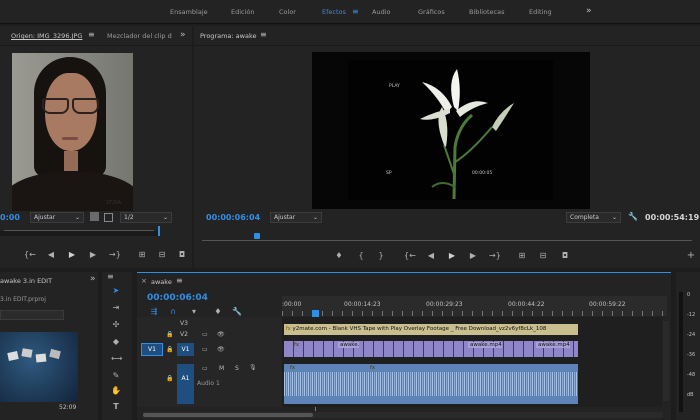  I want to click on go-to-in-icon: {←, so click(410, 256).